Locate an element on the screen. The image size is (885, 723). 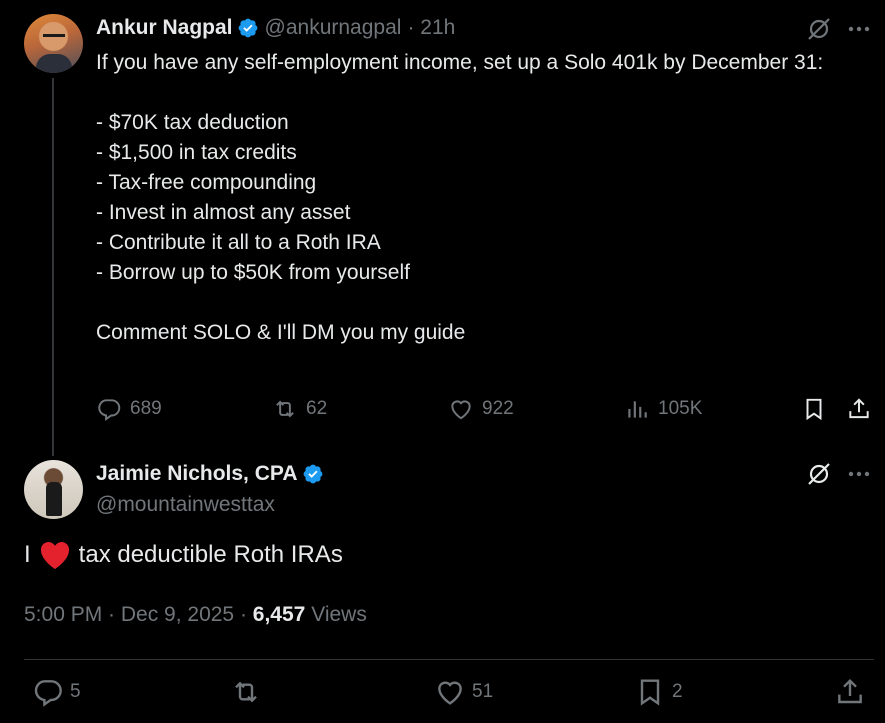
reply-top-actions is located at coordinates (838, 474).